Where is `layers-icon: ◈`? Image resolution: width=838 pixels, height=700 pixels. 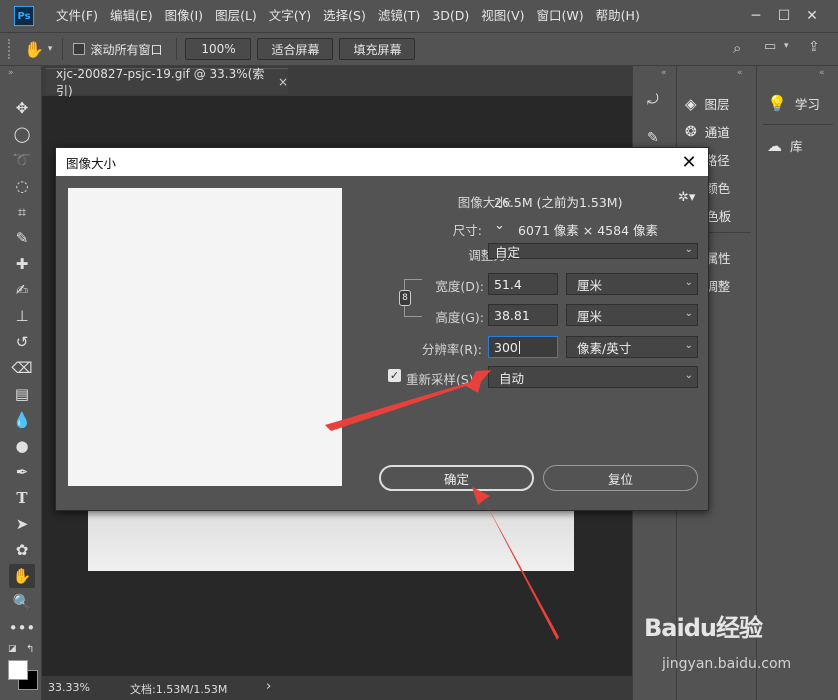
layers-icon: ◈ is located at coordinates (691, 103).